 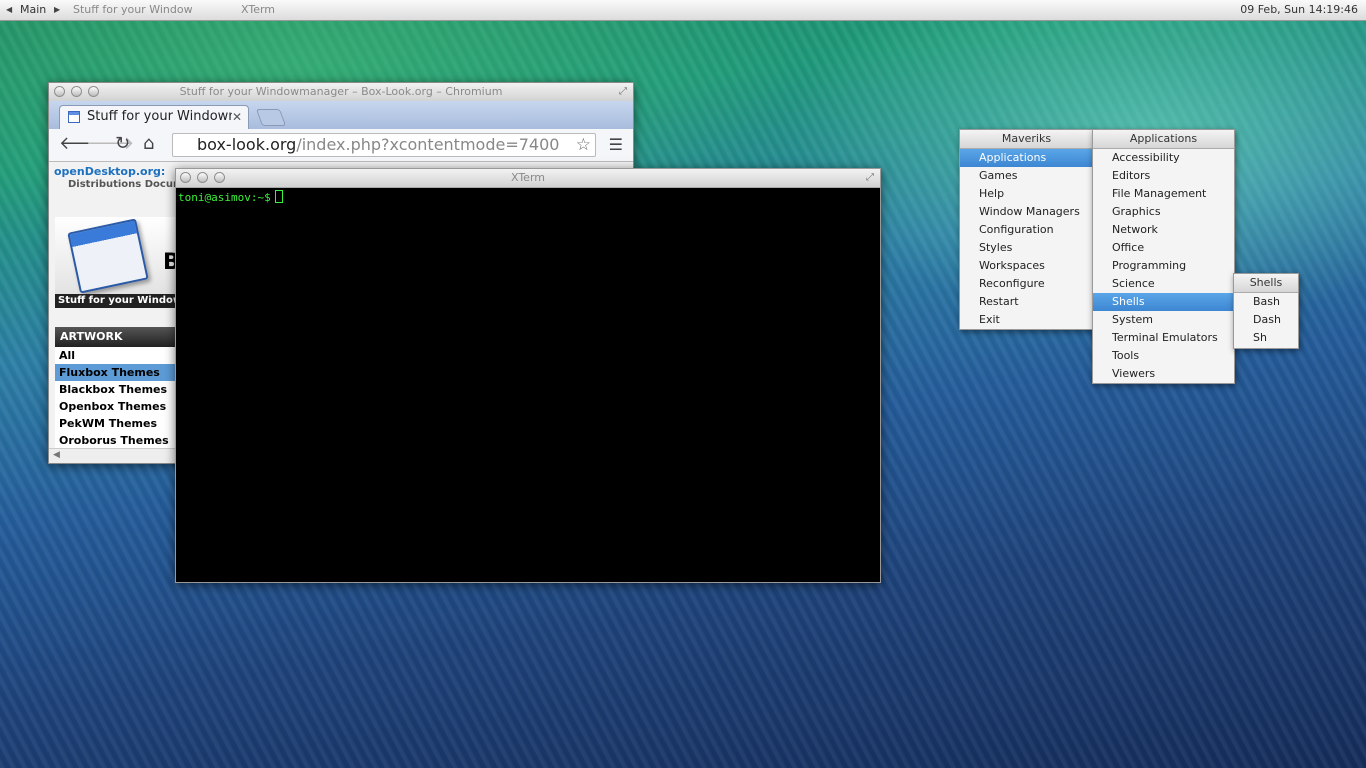 I want to click on menu-item-office: Office, so click(x=1163, y=248).